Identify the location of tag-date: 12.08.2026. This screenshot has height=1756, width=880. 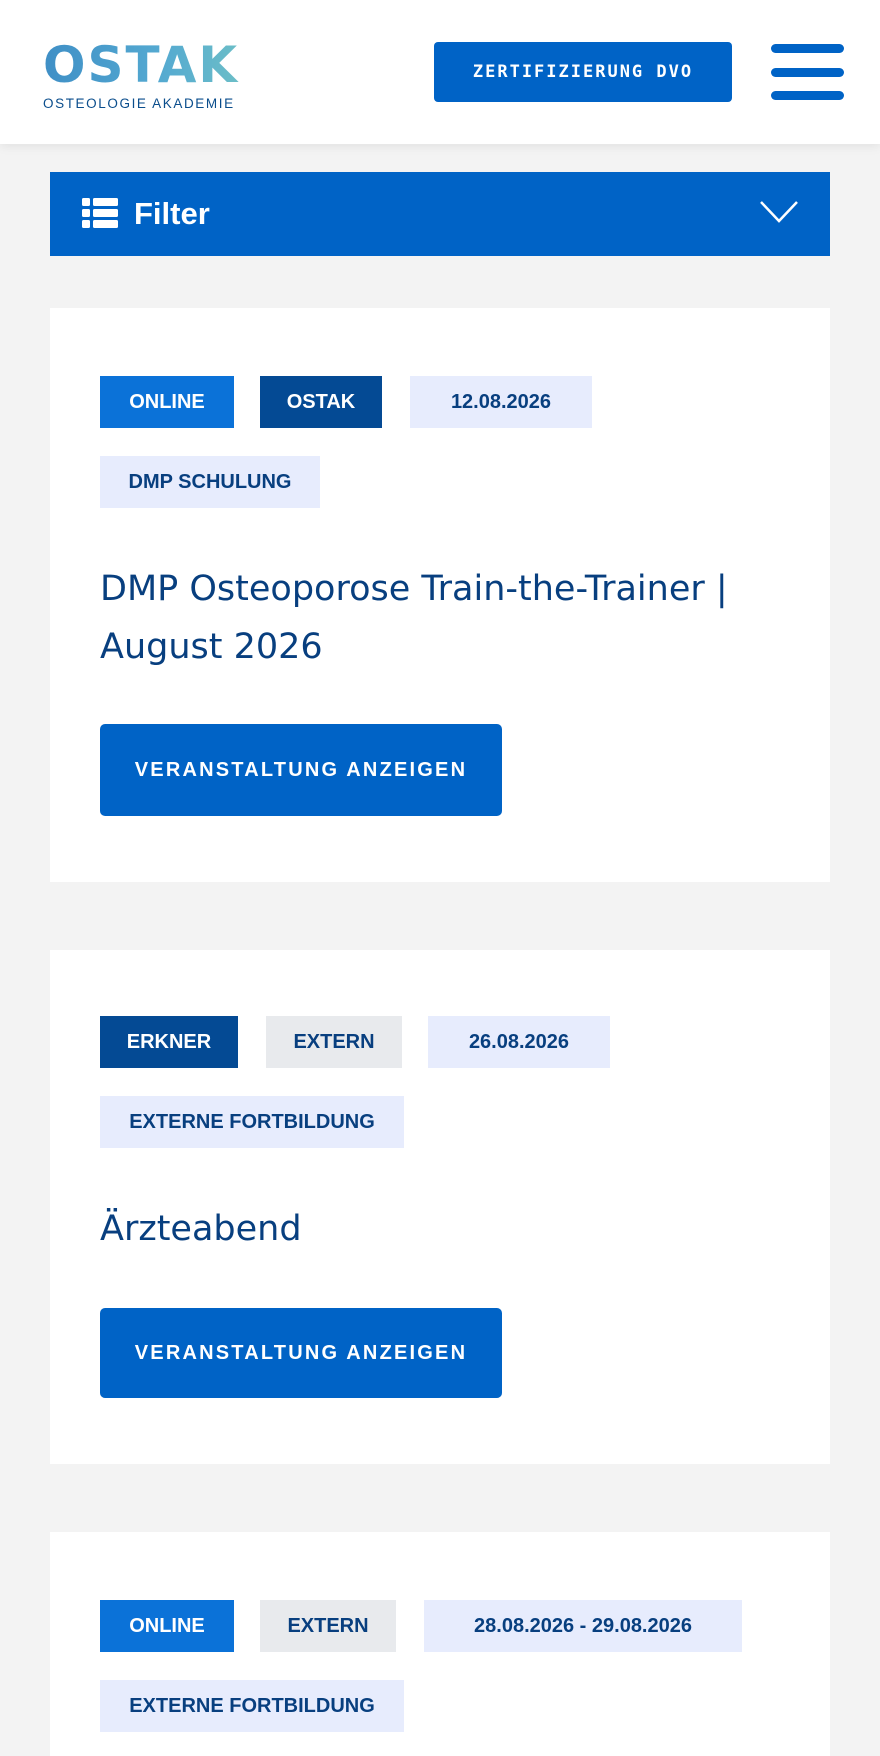
(501, 402).